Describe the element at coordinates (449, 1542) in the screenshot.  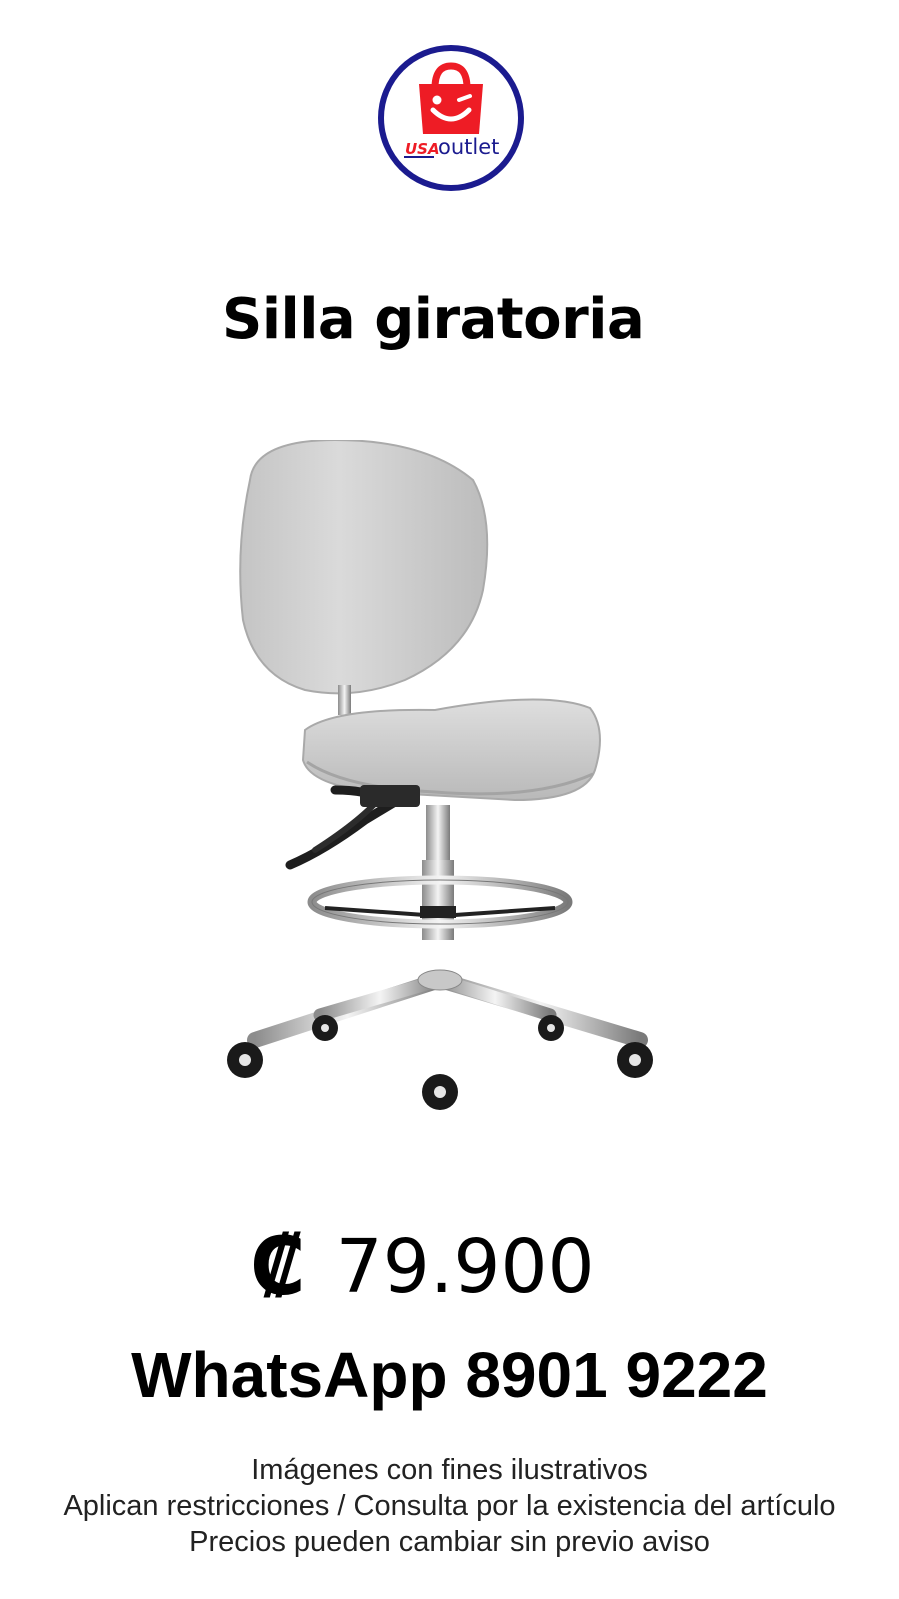
I see `disclaimer-line: Precios pueden cambiar sin previo aviso` at that location.